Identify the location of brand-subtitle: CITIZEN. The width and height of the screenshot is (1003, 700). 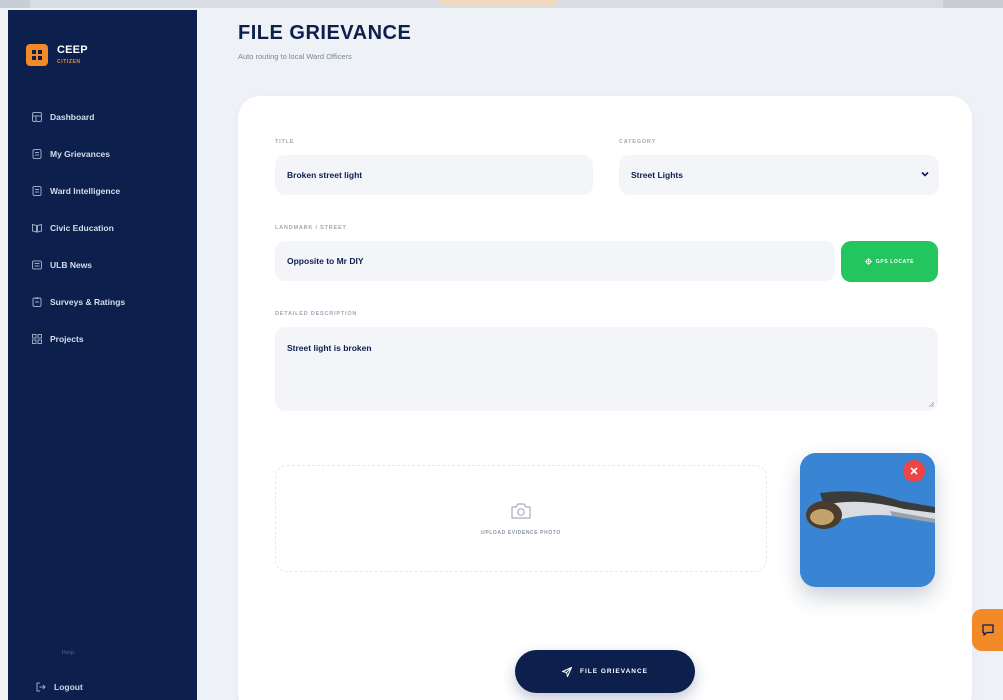
(69, 62).